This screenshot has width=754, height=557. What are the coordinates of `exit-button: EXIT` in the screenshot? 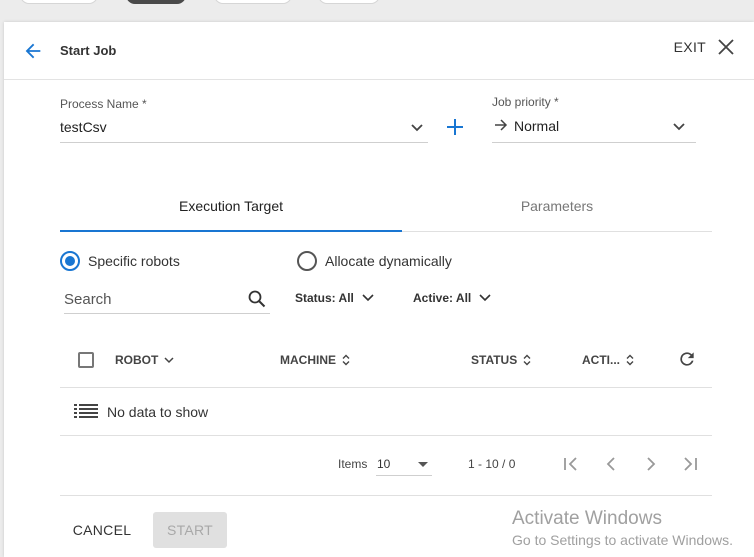 It's located at (704, 47).